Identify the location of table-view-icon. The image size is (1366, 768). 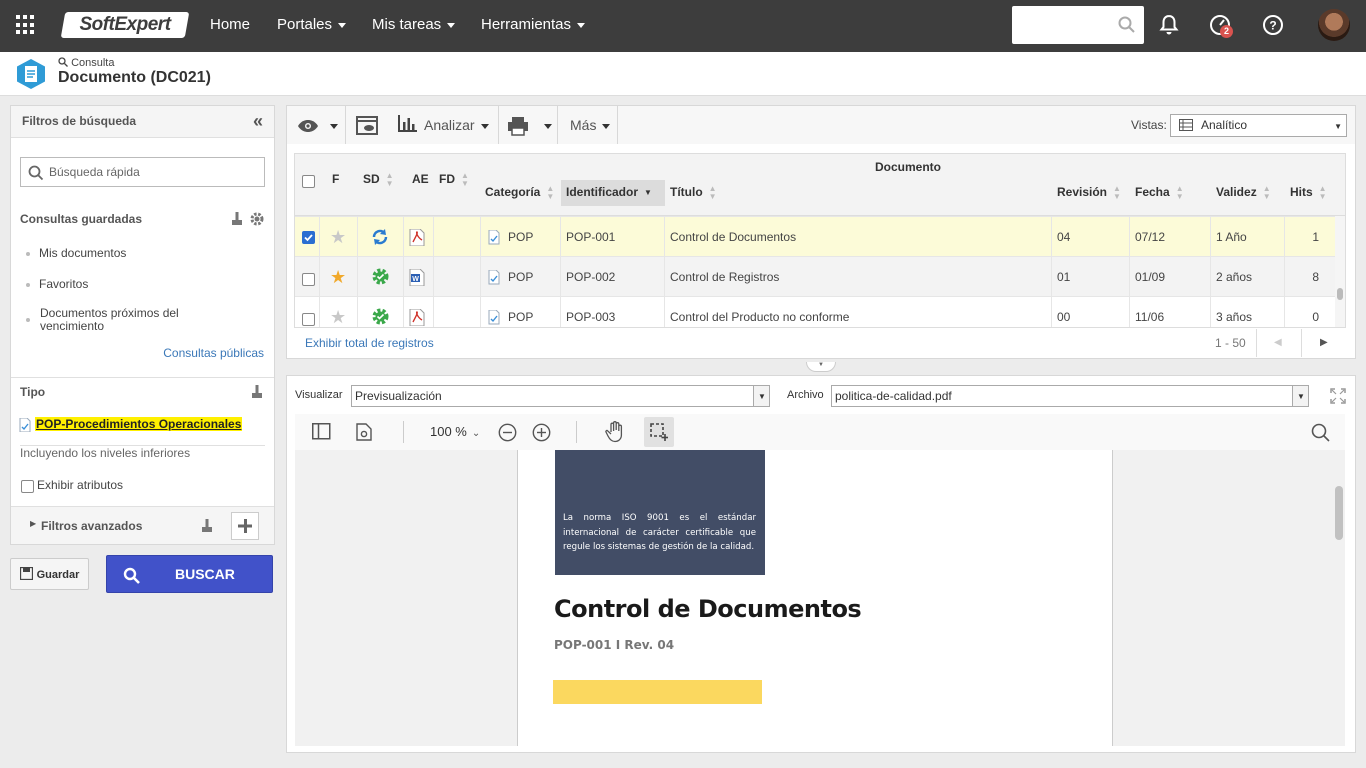
(1186, 125).